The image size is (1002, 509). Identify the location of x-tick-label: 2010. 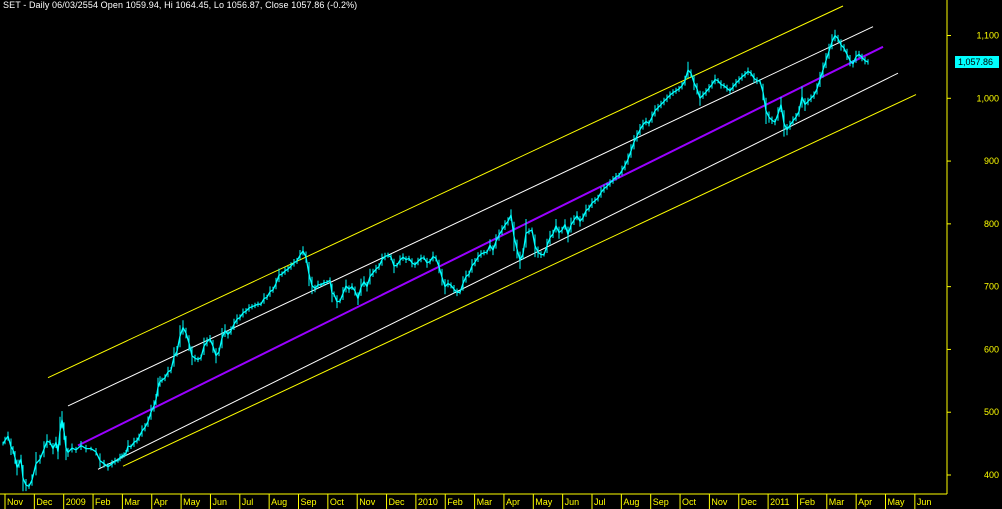
(428, 502).